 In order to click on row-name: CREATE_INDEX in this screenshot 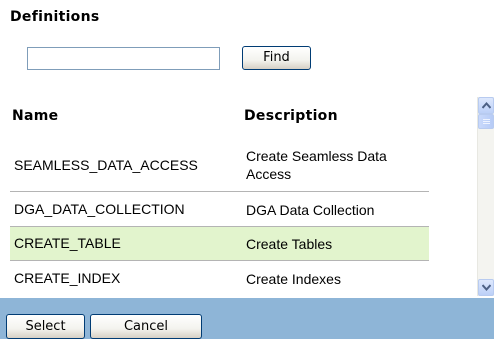, I will do `click(67, 278)`.